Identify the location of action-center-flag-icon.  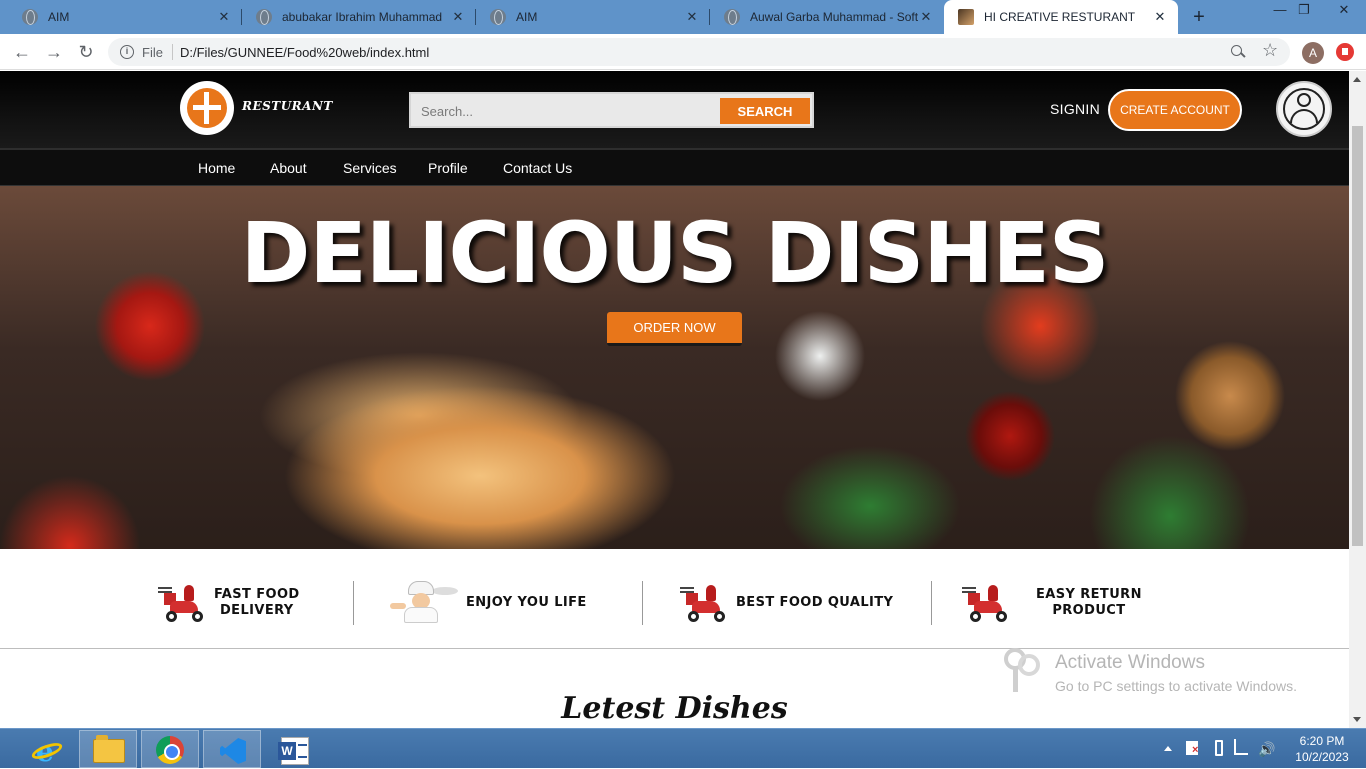
(1192, 748).